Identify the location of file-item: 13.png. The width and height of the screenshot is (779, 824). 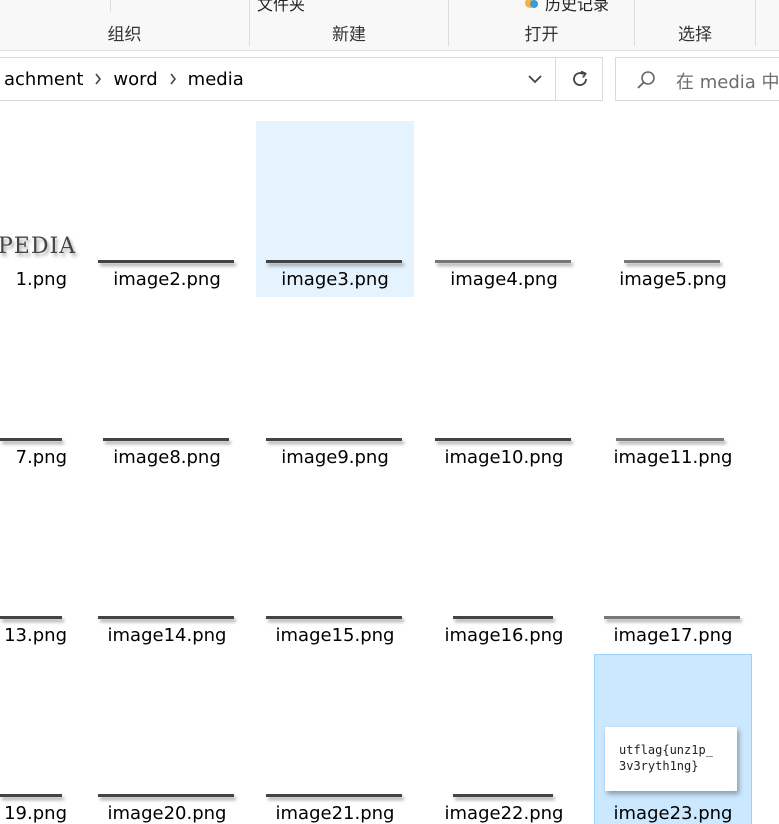
(44, 565).